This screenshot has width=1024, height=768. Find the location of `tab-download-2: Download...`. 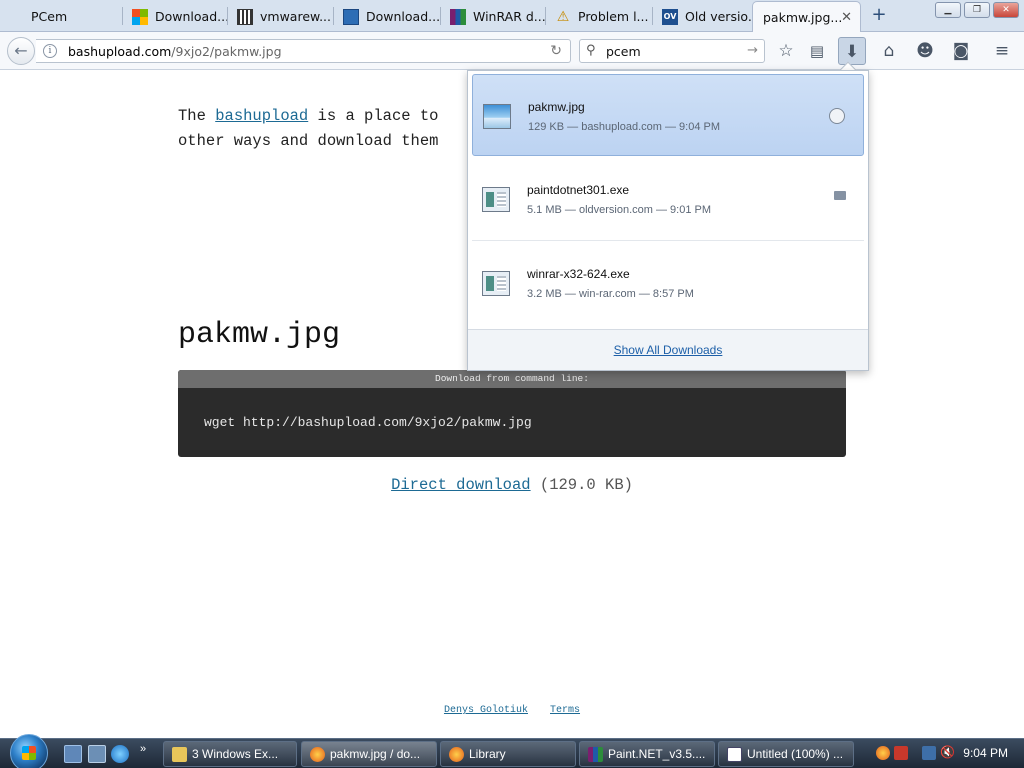

tab-download-2: Download... is located at coordinates (387, 16).